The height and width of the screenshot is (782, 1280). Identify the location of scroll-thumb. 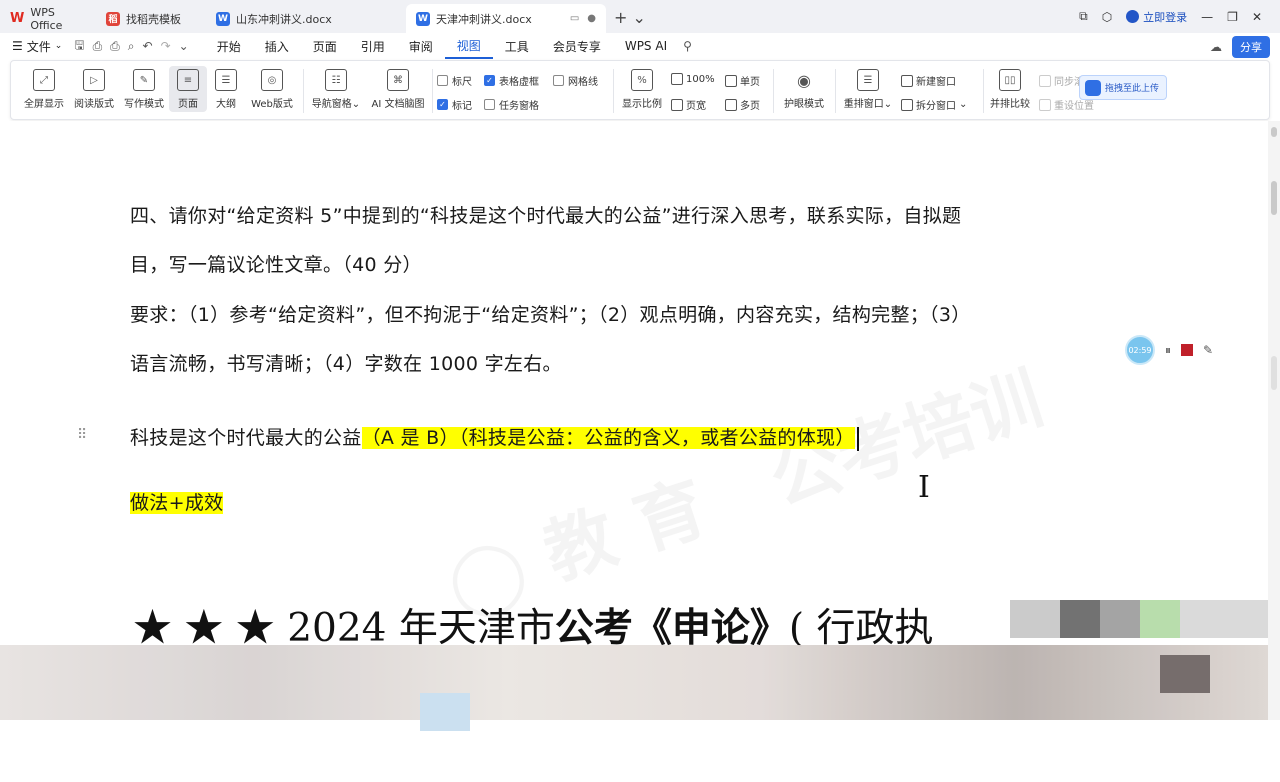
(1274, 198).